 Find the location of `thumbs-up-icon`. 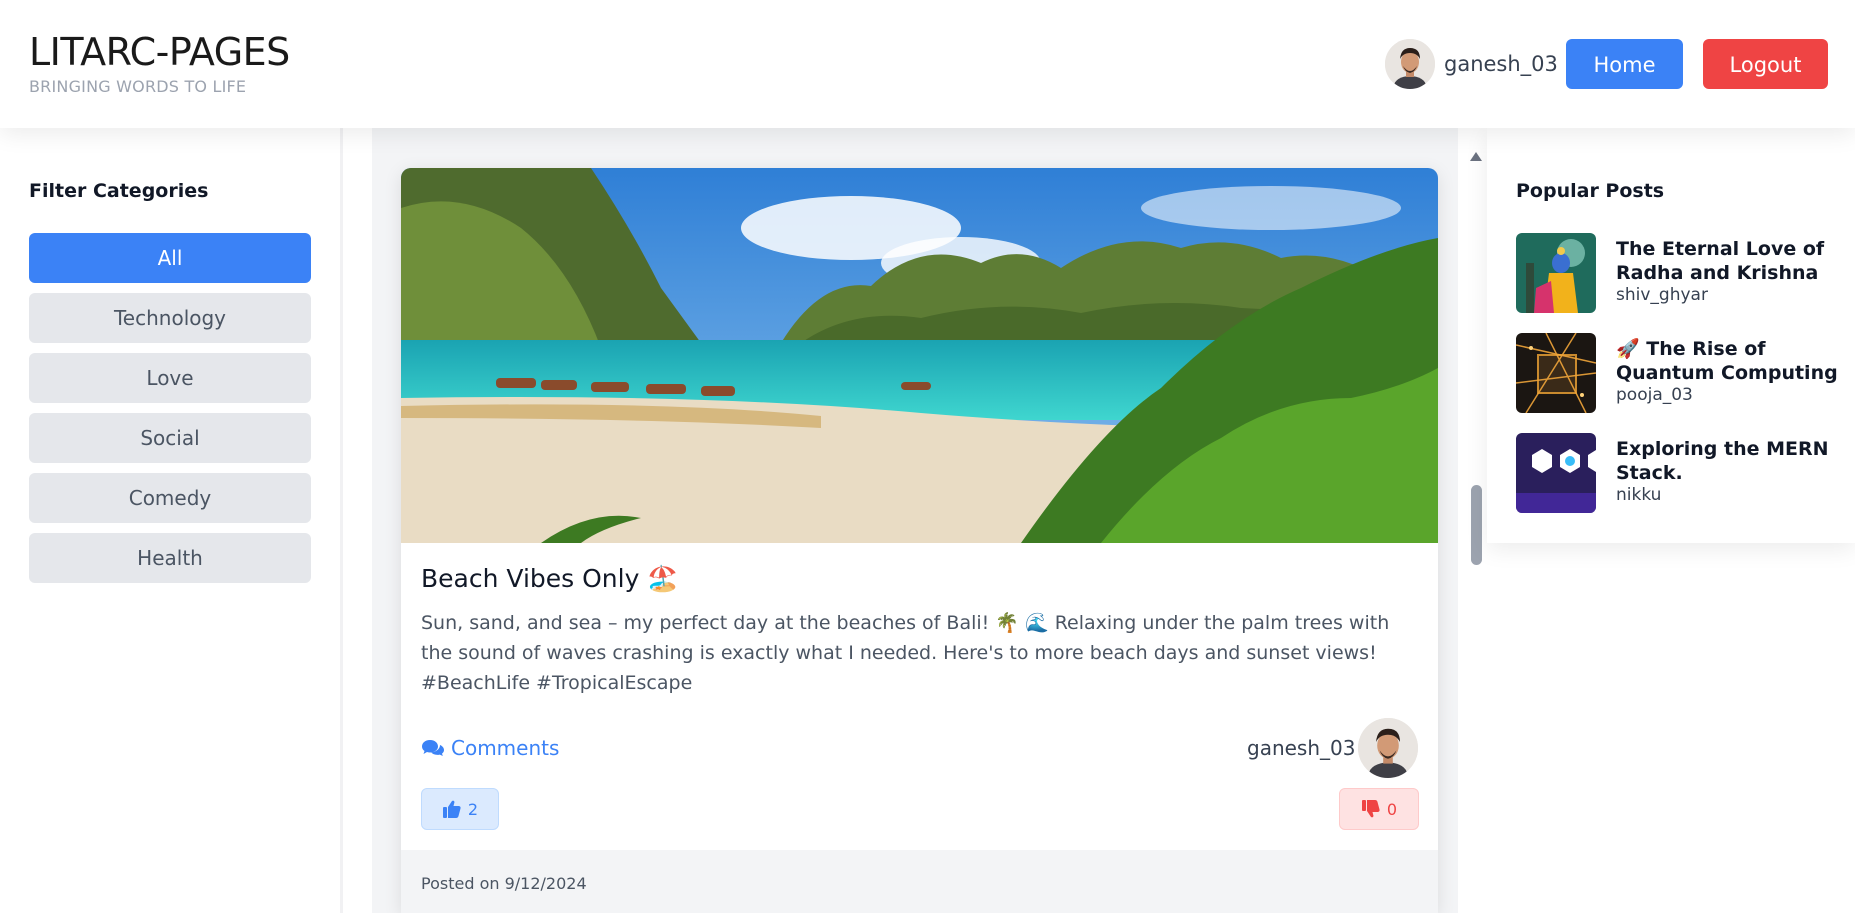

thumbs-up-icon is located at coordinates (451, 809).